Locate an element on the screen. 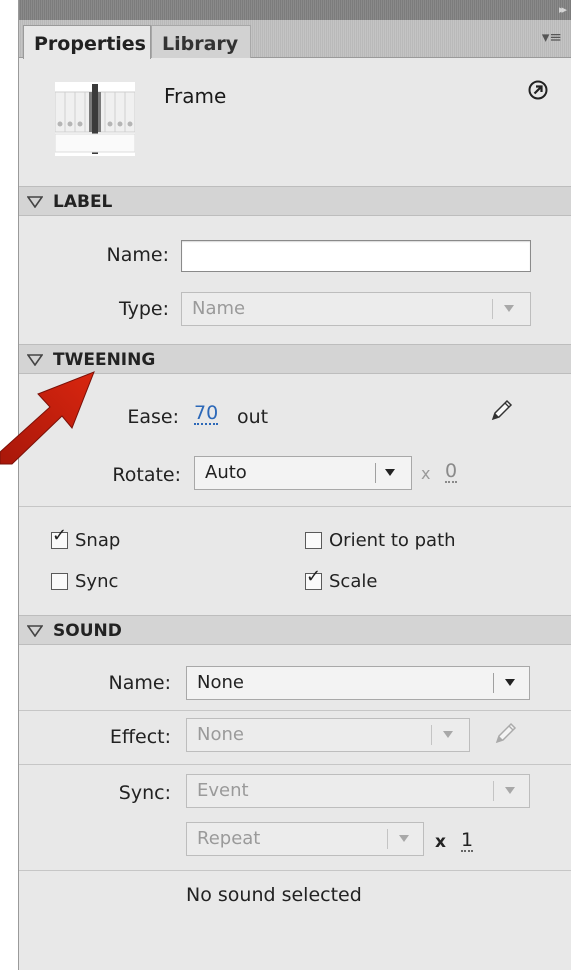  rotate-count: 0 is located at coordinates (451, 472).